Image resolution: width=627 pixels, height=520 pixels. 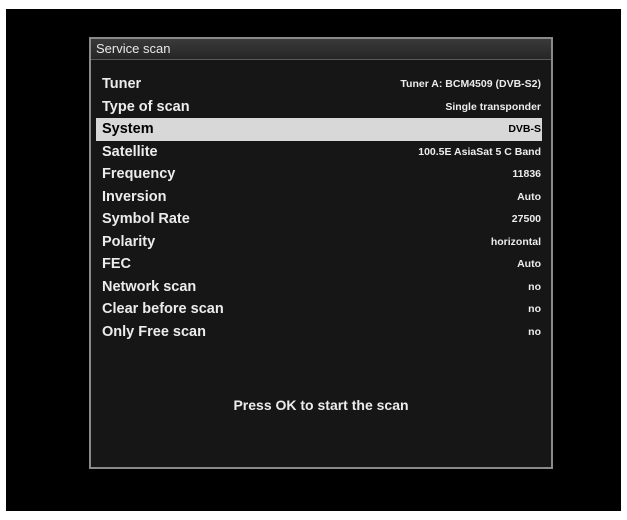 I want to click on option-row-network-scan: Network scan no, so click(x=319, y=287).